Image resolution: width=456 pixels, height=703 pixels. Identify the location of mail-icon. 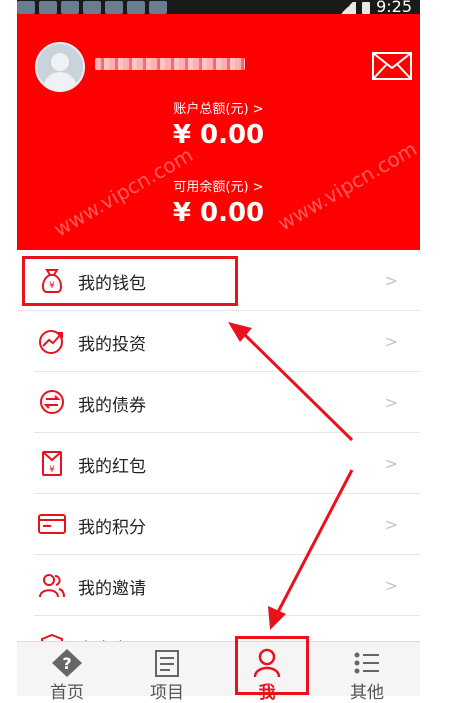
(392, 66).